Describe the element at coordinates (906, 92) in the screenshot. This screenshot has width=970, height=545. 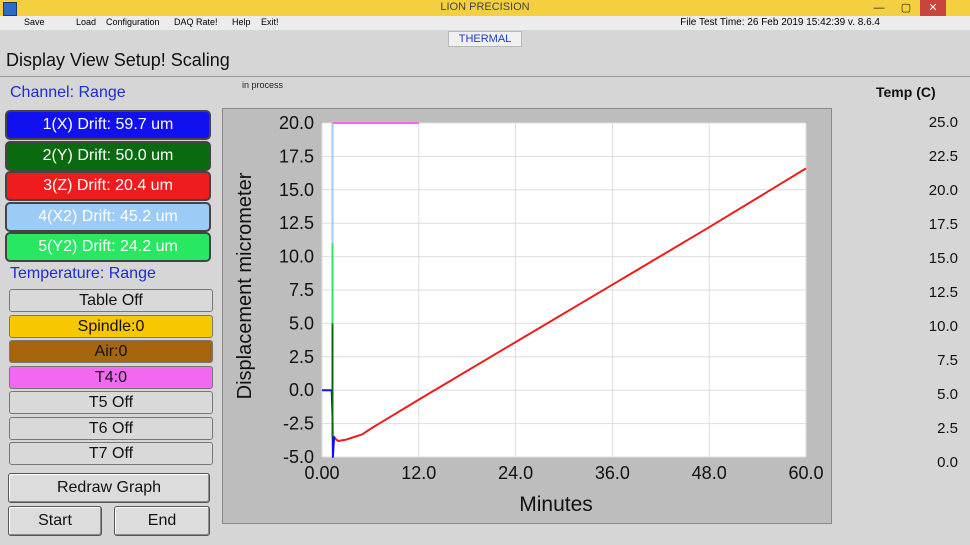
I see `temp-axis-label: Temp (C)` at that location.